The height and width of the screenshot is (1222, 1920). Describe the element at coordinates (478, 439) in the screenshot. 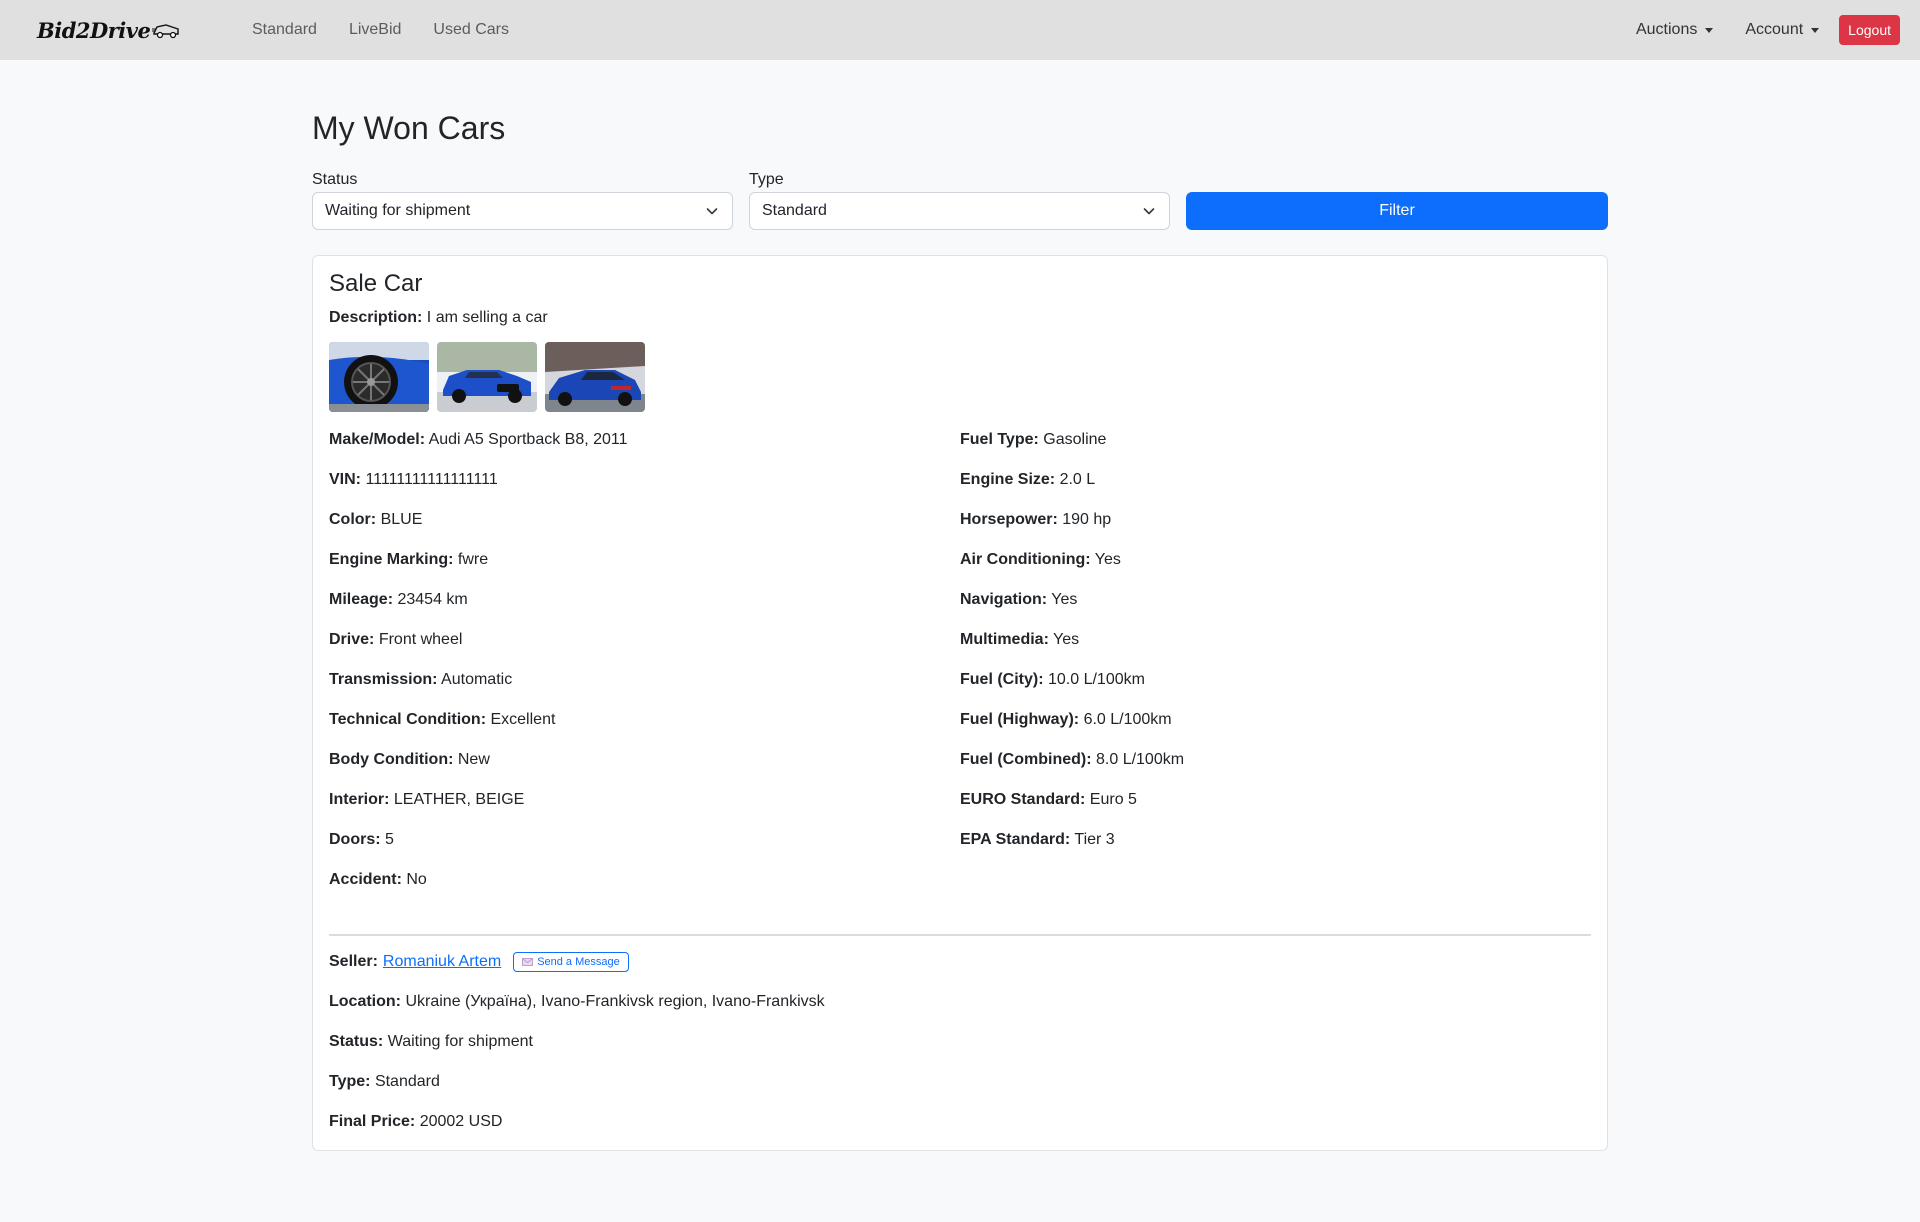

I see `spec-make-model: Make/Model: Audi A5 Sportback B8, 2011` at that location.